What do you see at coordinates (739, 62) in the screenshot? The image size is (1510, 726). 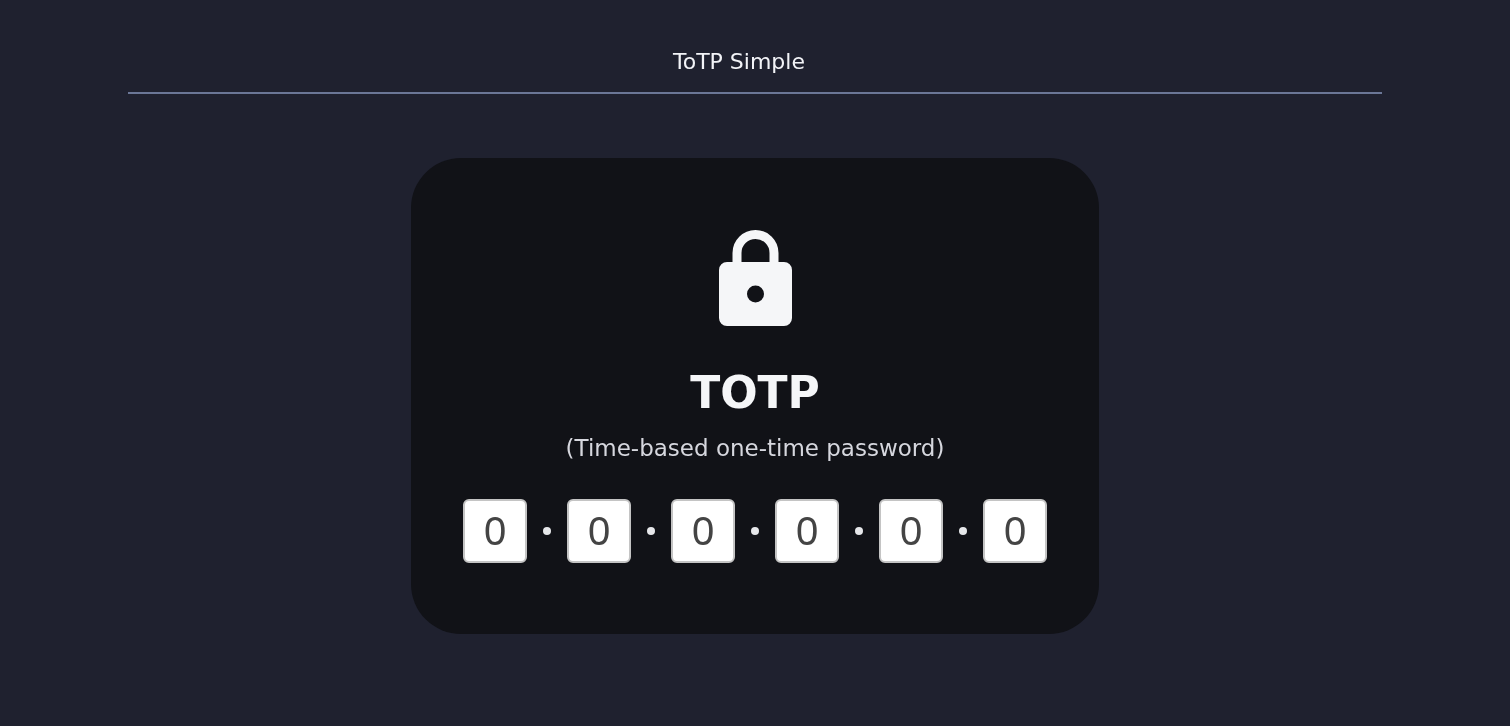 I see `app-title: ToTP Simple` at bounding box center [739, 62].